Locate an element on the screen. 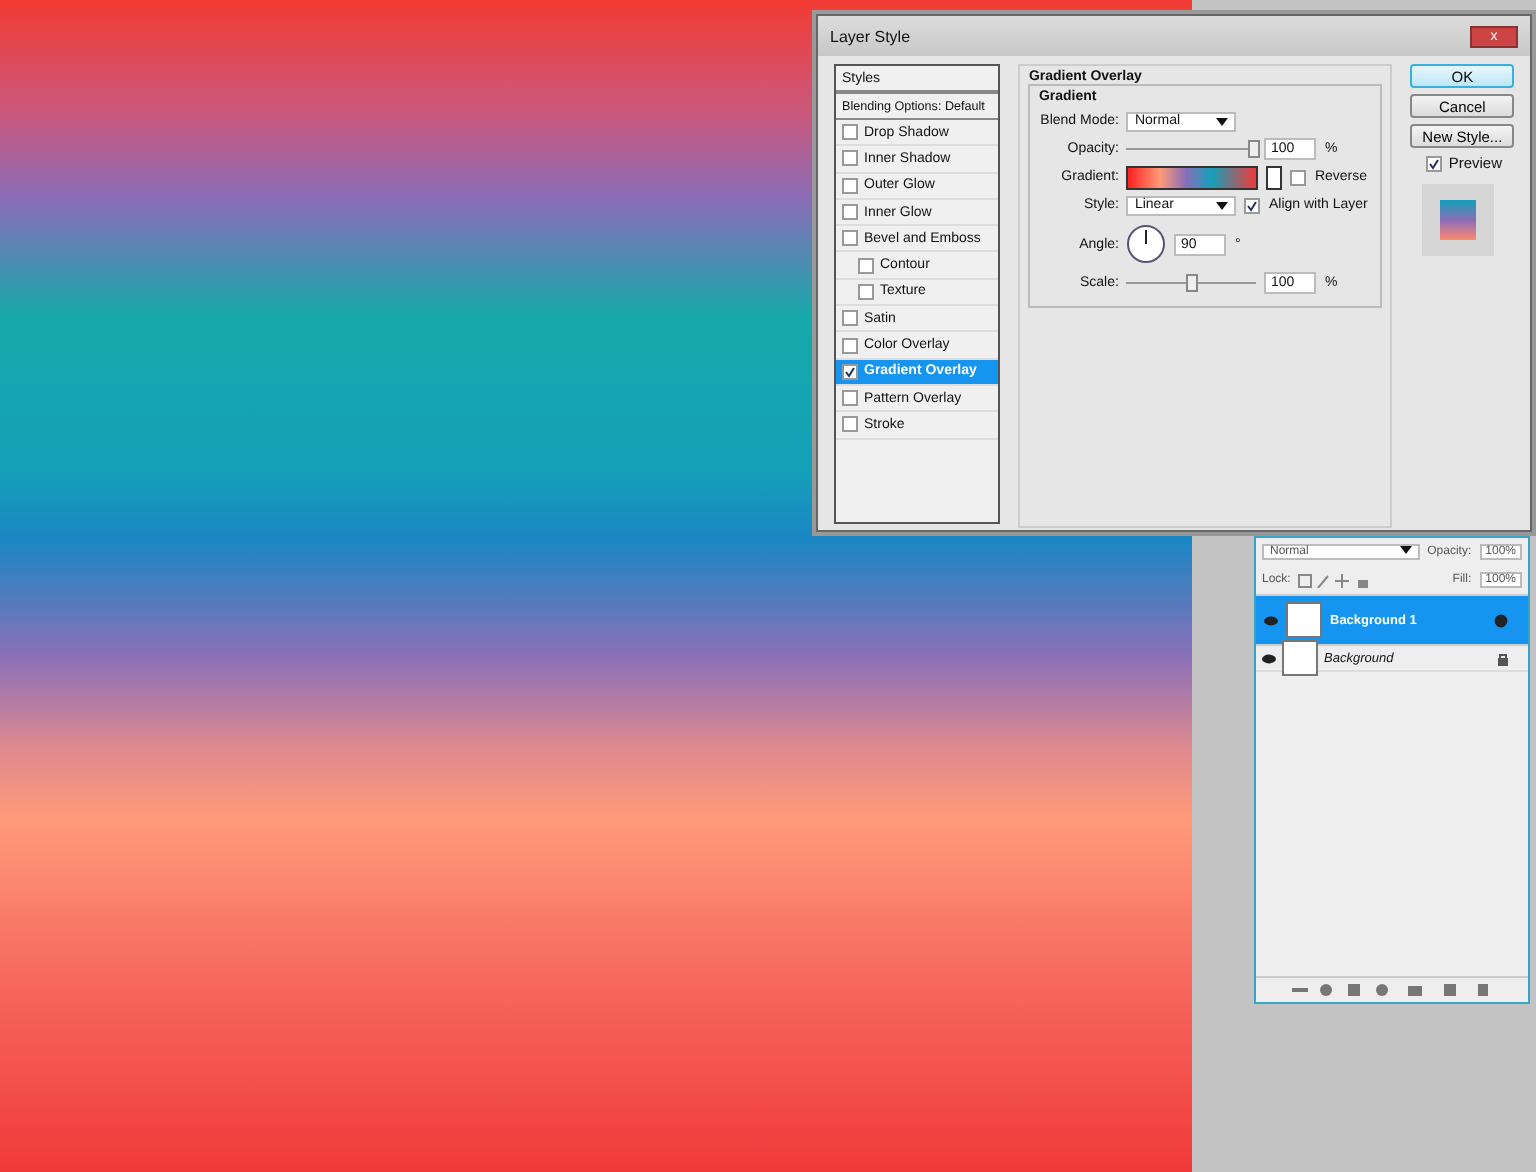  eye-icon is located at coordinates (1269, 658).